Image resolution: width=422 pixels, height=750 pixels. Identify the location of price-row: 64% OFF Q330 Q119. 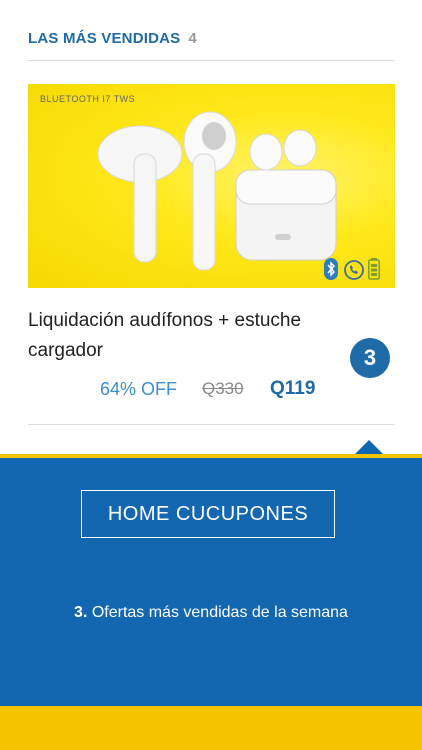
(211, 389).